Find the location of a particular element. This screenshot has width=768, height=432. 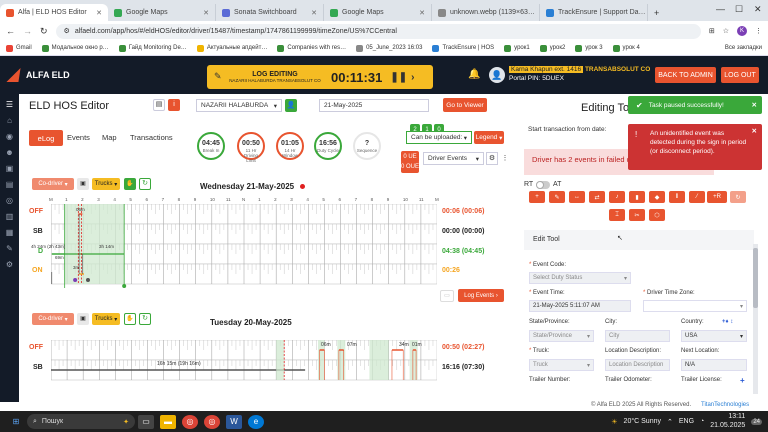

weather-text: 20°C Sunny is located at coordinates (642, 421).